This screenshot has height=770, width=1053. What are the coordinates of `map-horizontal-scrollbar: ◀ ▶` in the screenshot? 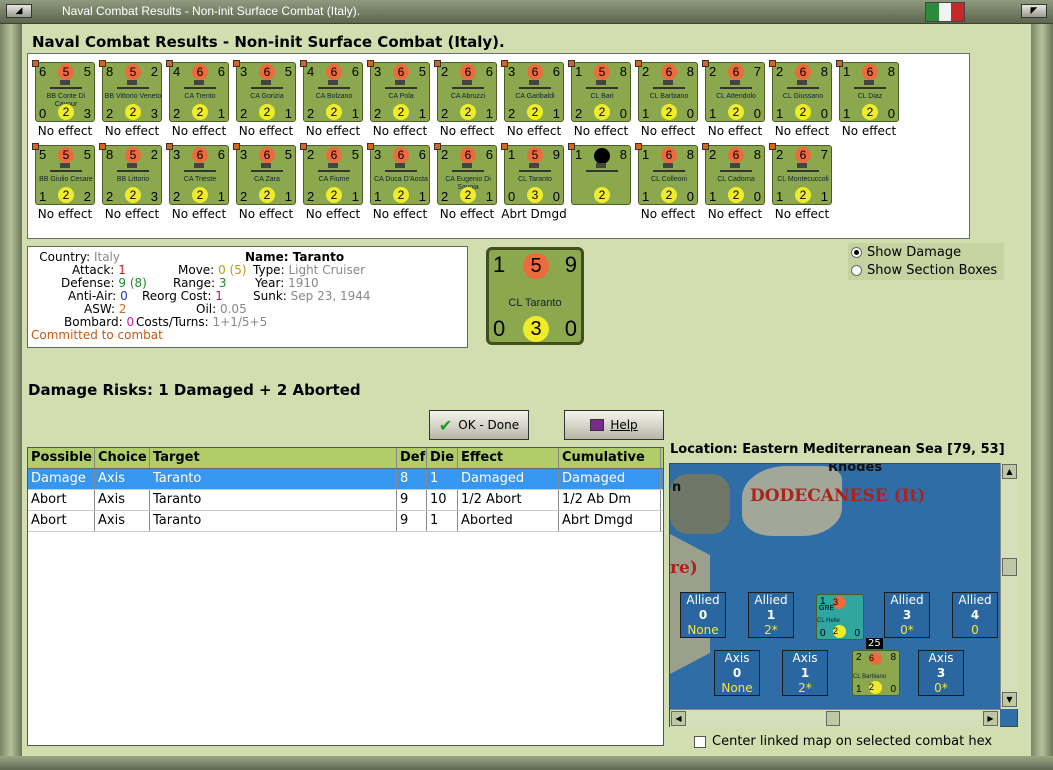 It's located at (835, 718).